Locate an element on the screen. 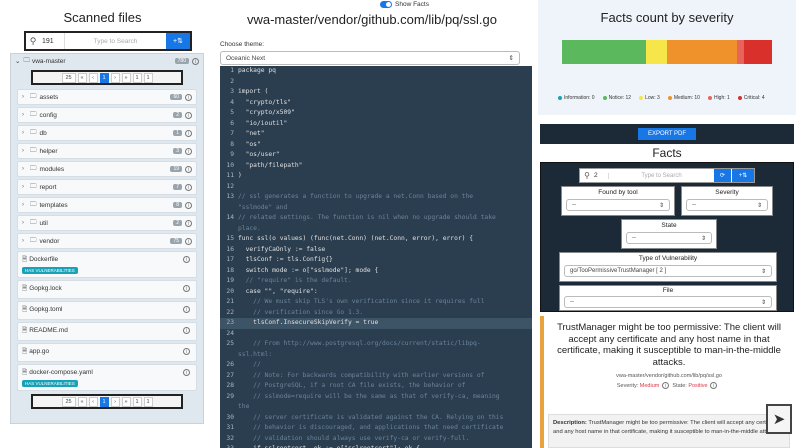 Image resolution: width=800 pixels, height=448 pixels. found-by-tool-select: -- ⇕ is located at coordinates (618, 205).